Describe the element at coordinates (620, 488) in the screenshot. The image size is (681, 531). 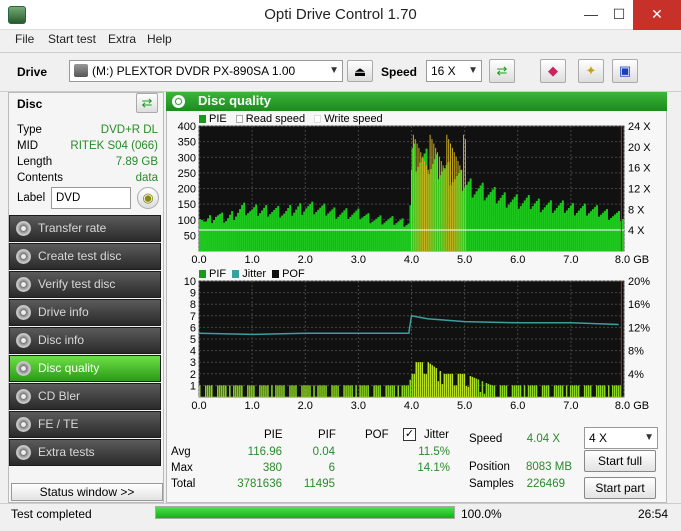
I see `start-part-button: Start part` at that location.